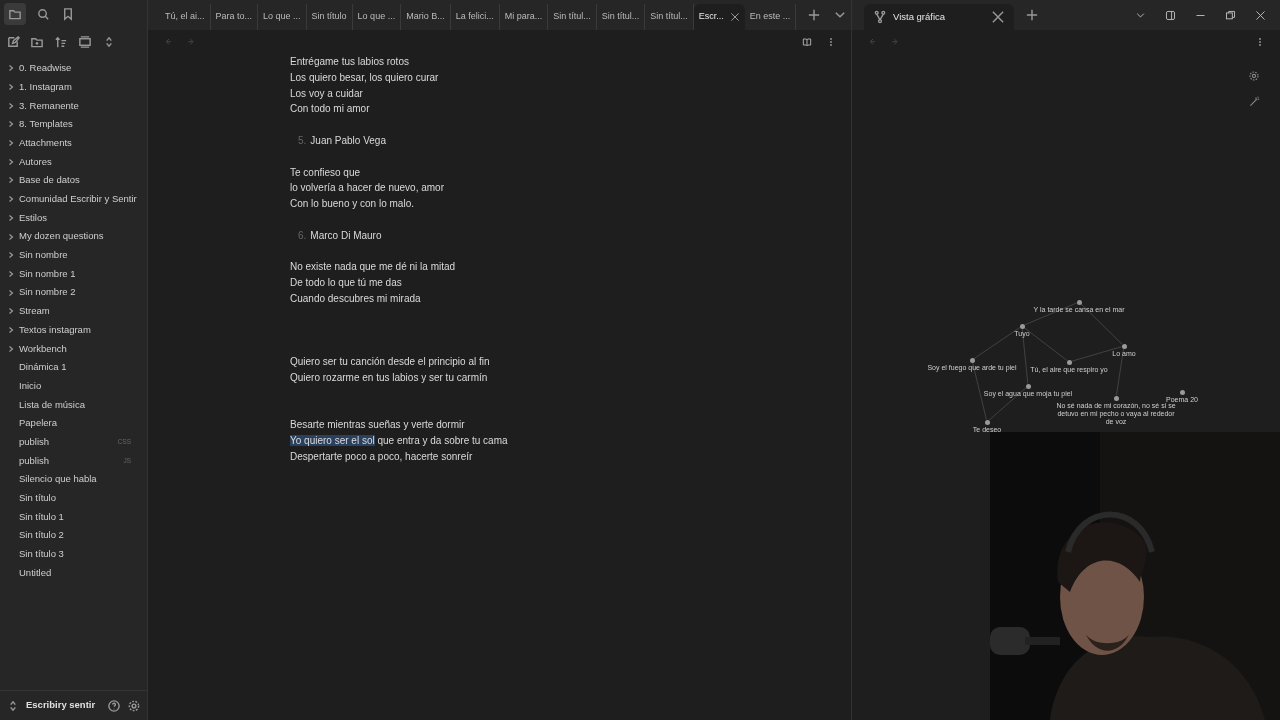 This screenshot has width=1280, height=720. Describe the element at coordinates (33, 217) in the screenshot. I see `folder-item: Estilos` at that location.